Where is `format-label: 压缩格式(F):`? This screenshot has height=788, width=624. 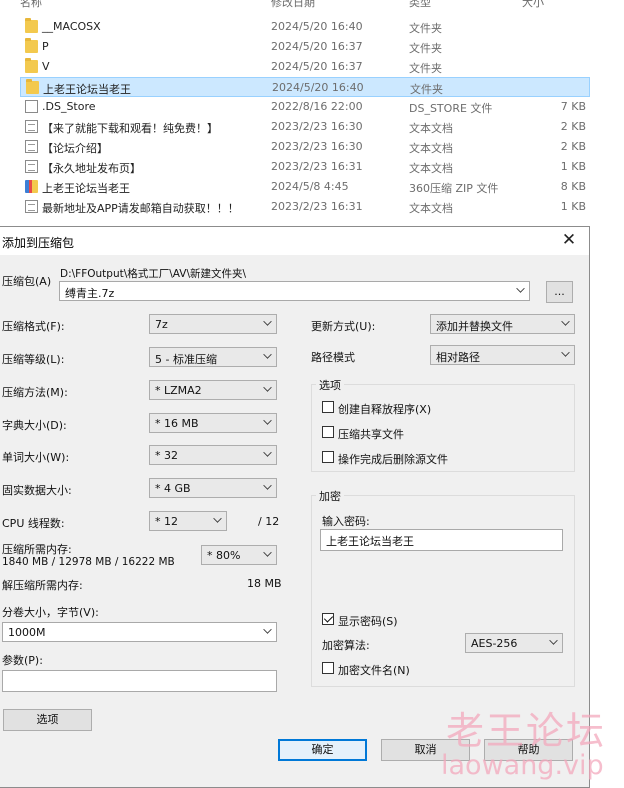 format-label: 压缩格式(F): is located at coordinates (33, 326).